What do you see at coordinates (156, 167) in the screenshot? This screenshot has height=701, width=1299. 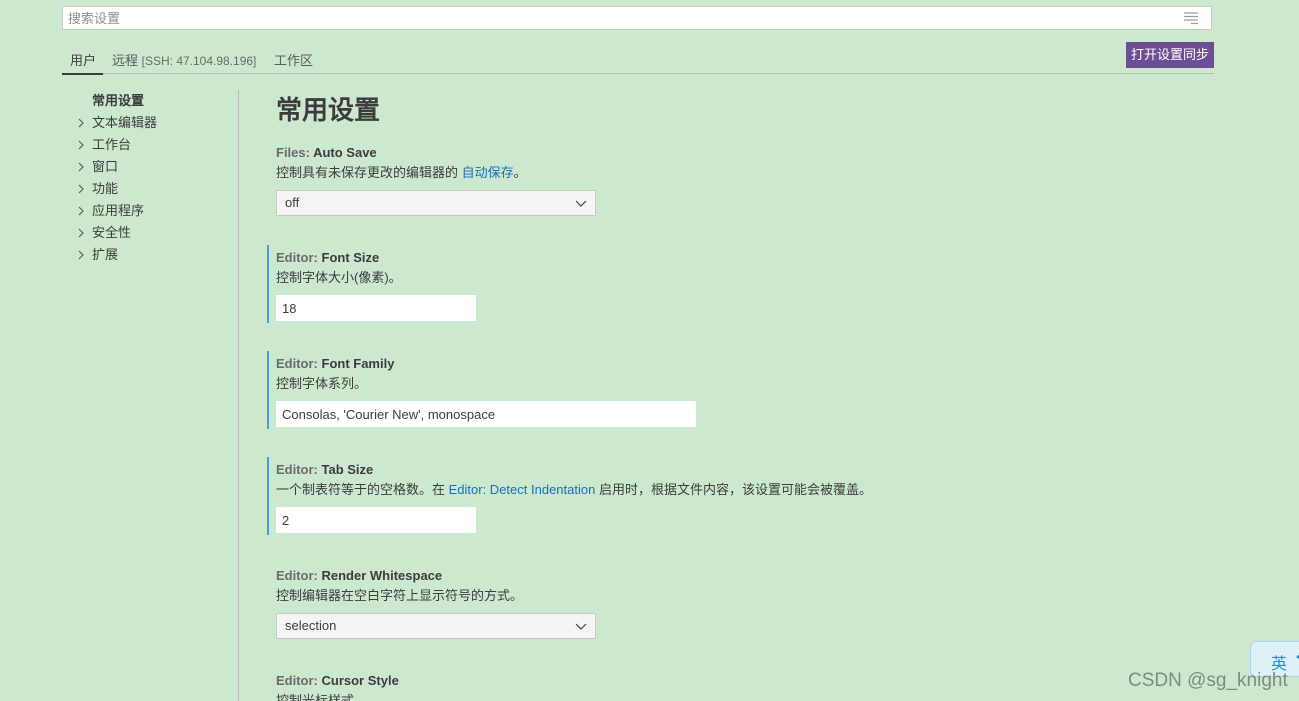 I see `toc-item-window: 窗口` at bounding box center [156, 167].